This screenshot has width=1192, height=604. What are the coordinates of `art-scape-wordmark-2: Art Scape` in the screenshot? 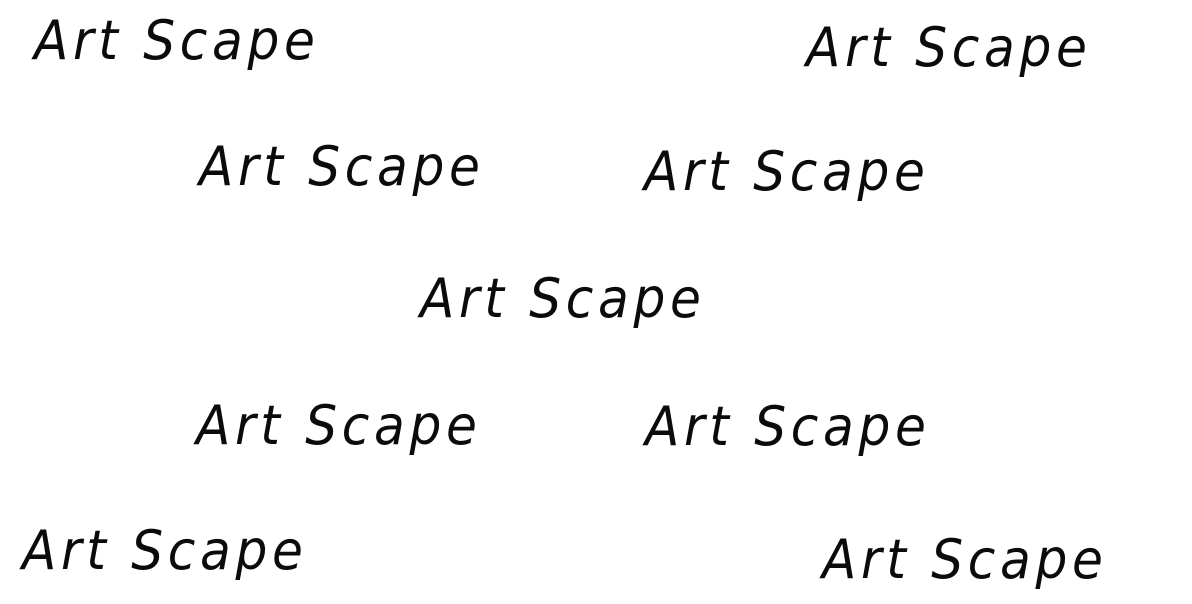 It's located at (949, 47).